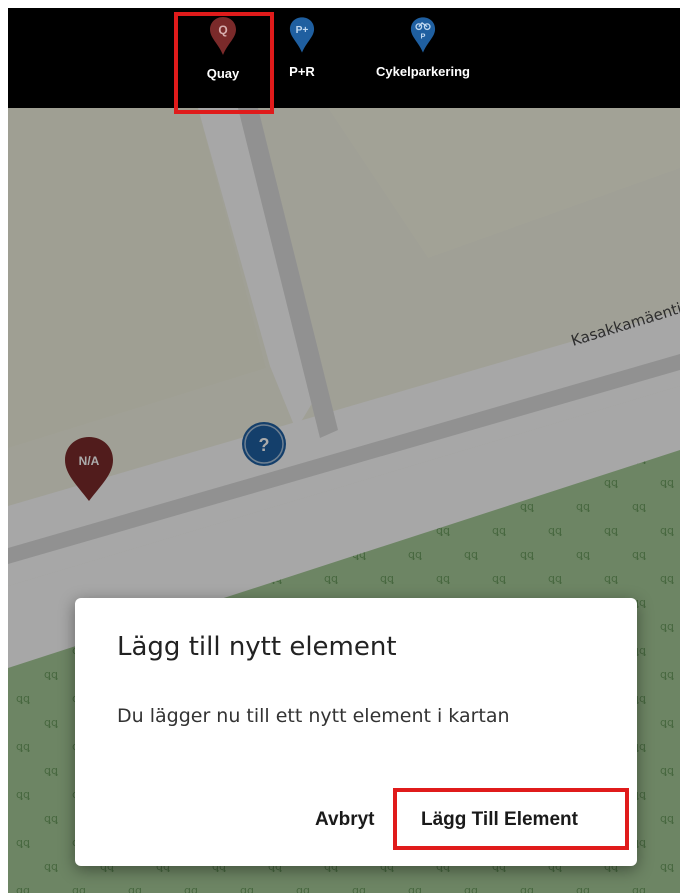  What do you see at coordinates (302, 71) in the screenshot?
I see `tool-park-and-ride-label: P+R` at bounding box center [302, 71].